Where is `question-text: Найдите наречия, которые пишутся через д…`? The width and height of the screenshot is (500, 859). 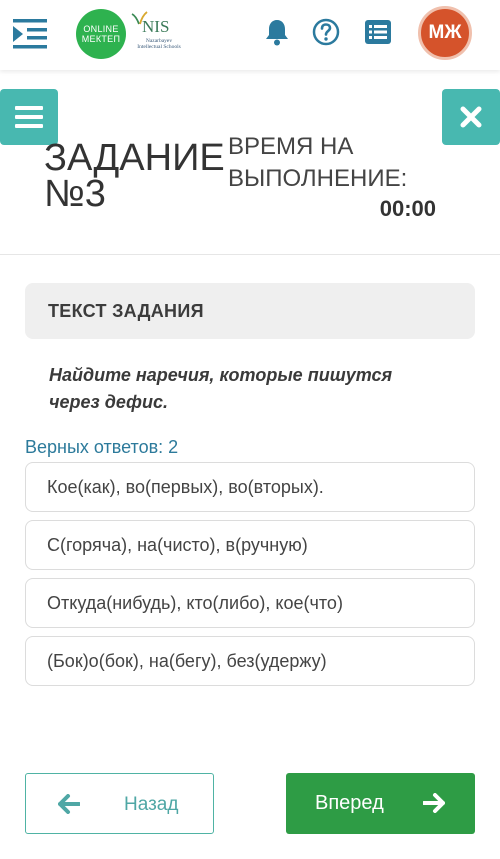 question-text: Найдите наречия, которые пишутся через д… is located at coordinates (221, 388).